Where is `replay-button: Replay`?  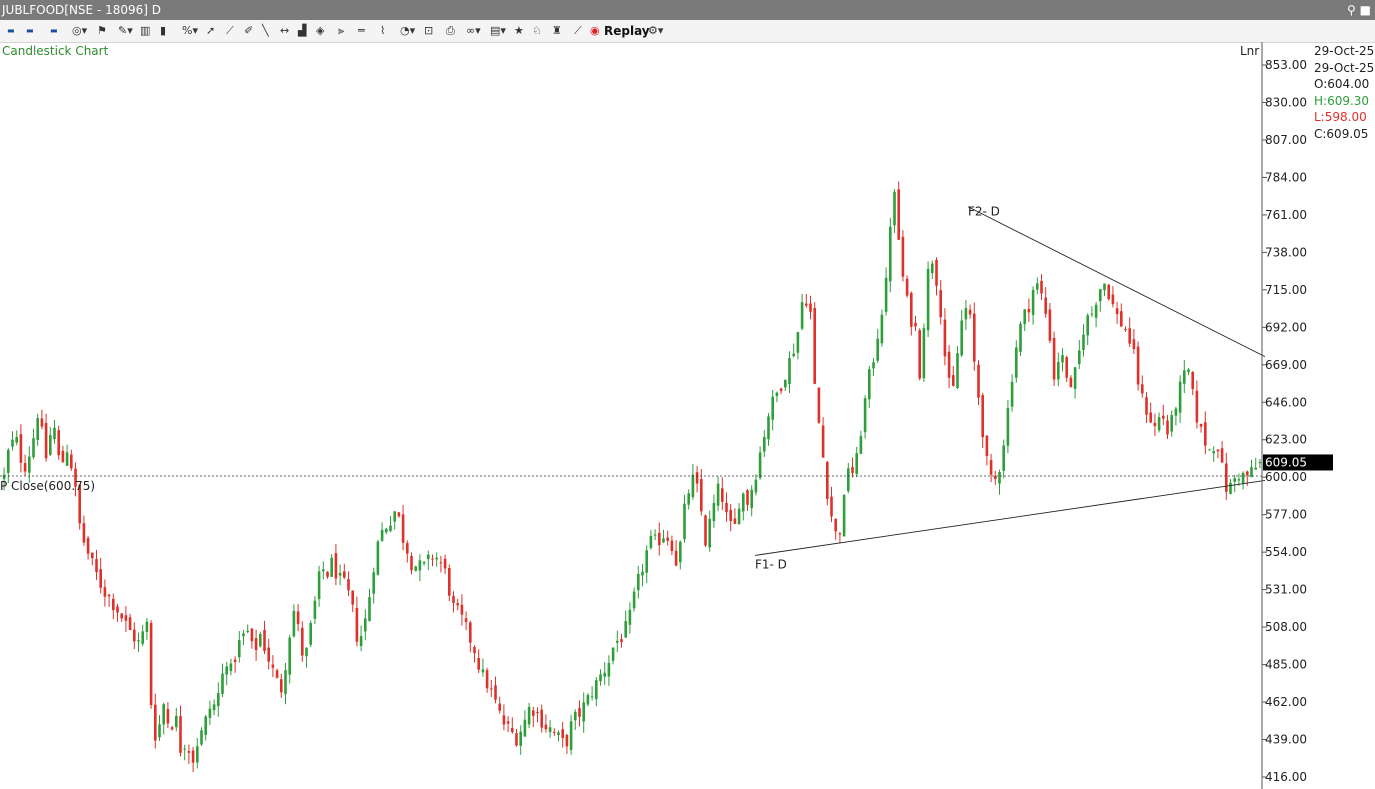 replay-button: Replay is located at coordinates (627, 31).